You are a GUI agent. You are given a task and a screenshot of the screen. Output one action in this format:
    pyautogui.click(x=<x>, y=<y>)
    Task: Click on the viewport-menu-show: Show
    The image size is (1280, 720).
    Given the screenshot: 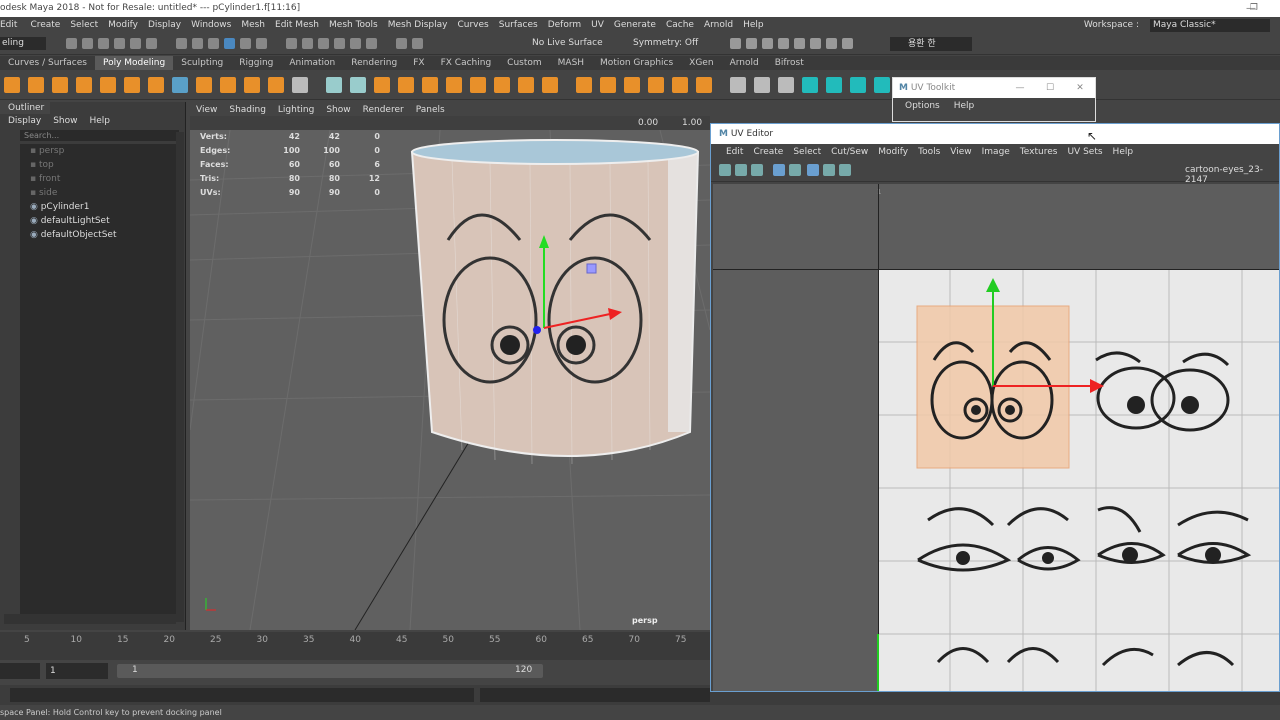 What is the action you would take?
    pyautogui.click(x=338, y=110)
    